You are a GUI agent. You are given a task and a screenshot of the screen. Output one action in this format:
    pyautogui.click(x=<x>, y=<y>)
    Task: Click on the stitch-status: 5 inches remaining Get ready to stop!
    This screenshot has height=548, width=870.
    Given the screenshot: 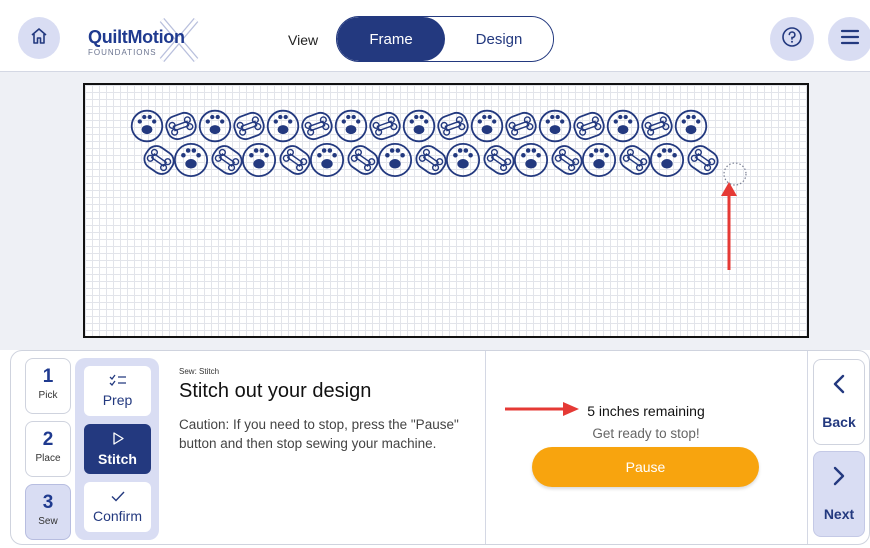 What is the action you would take?
    pyautogui.click(x=646, y=422)
    